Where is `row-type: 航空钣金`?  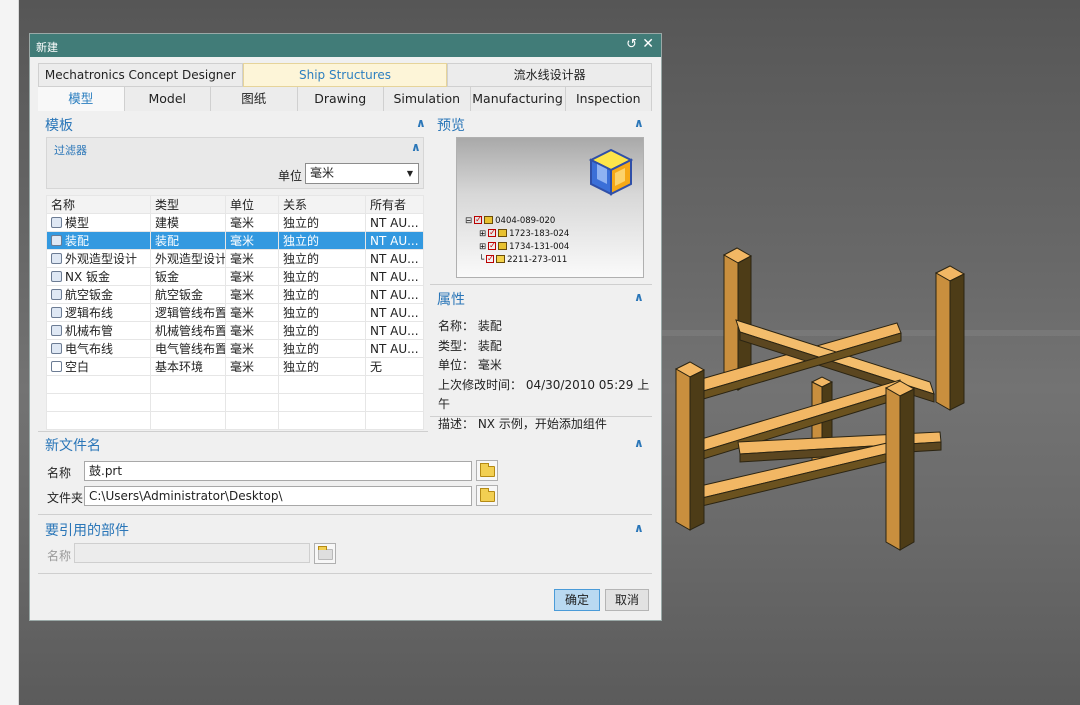
row-type: 航空钣金 is located at coordinates (188, 294).